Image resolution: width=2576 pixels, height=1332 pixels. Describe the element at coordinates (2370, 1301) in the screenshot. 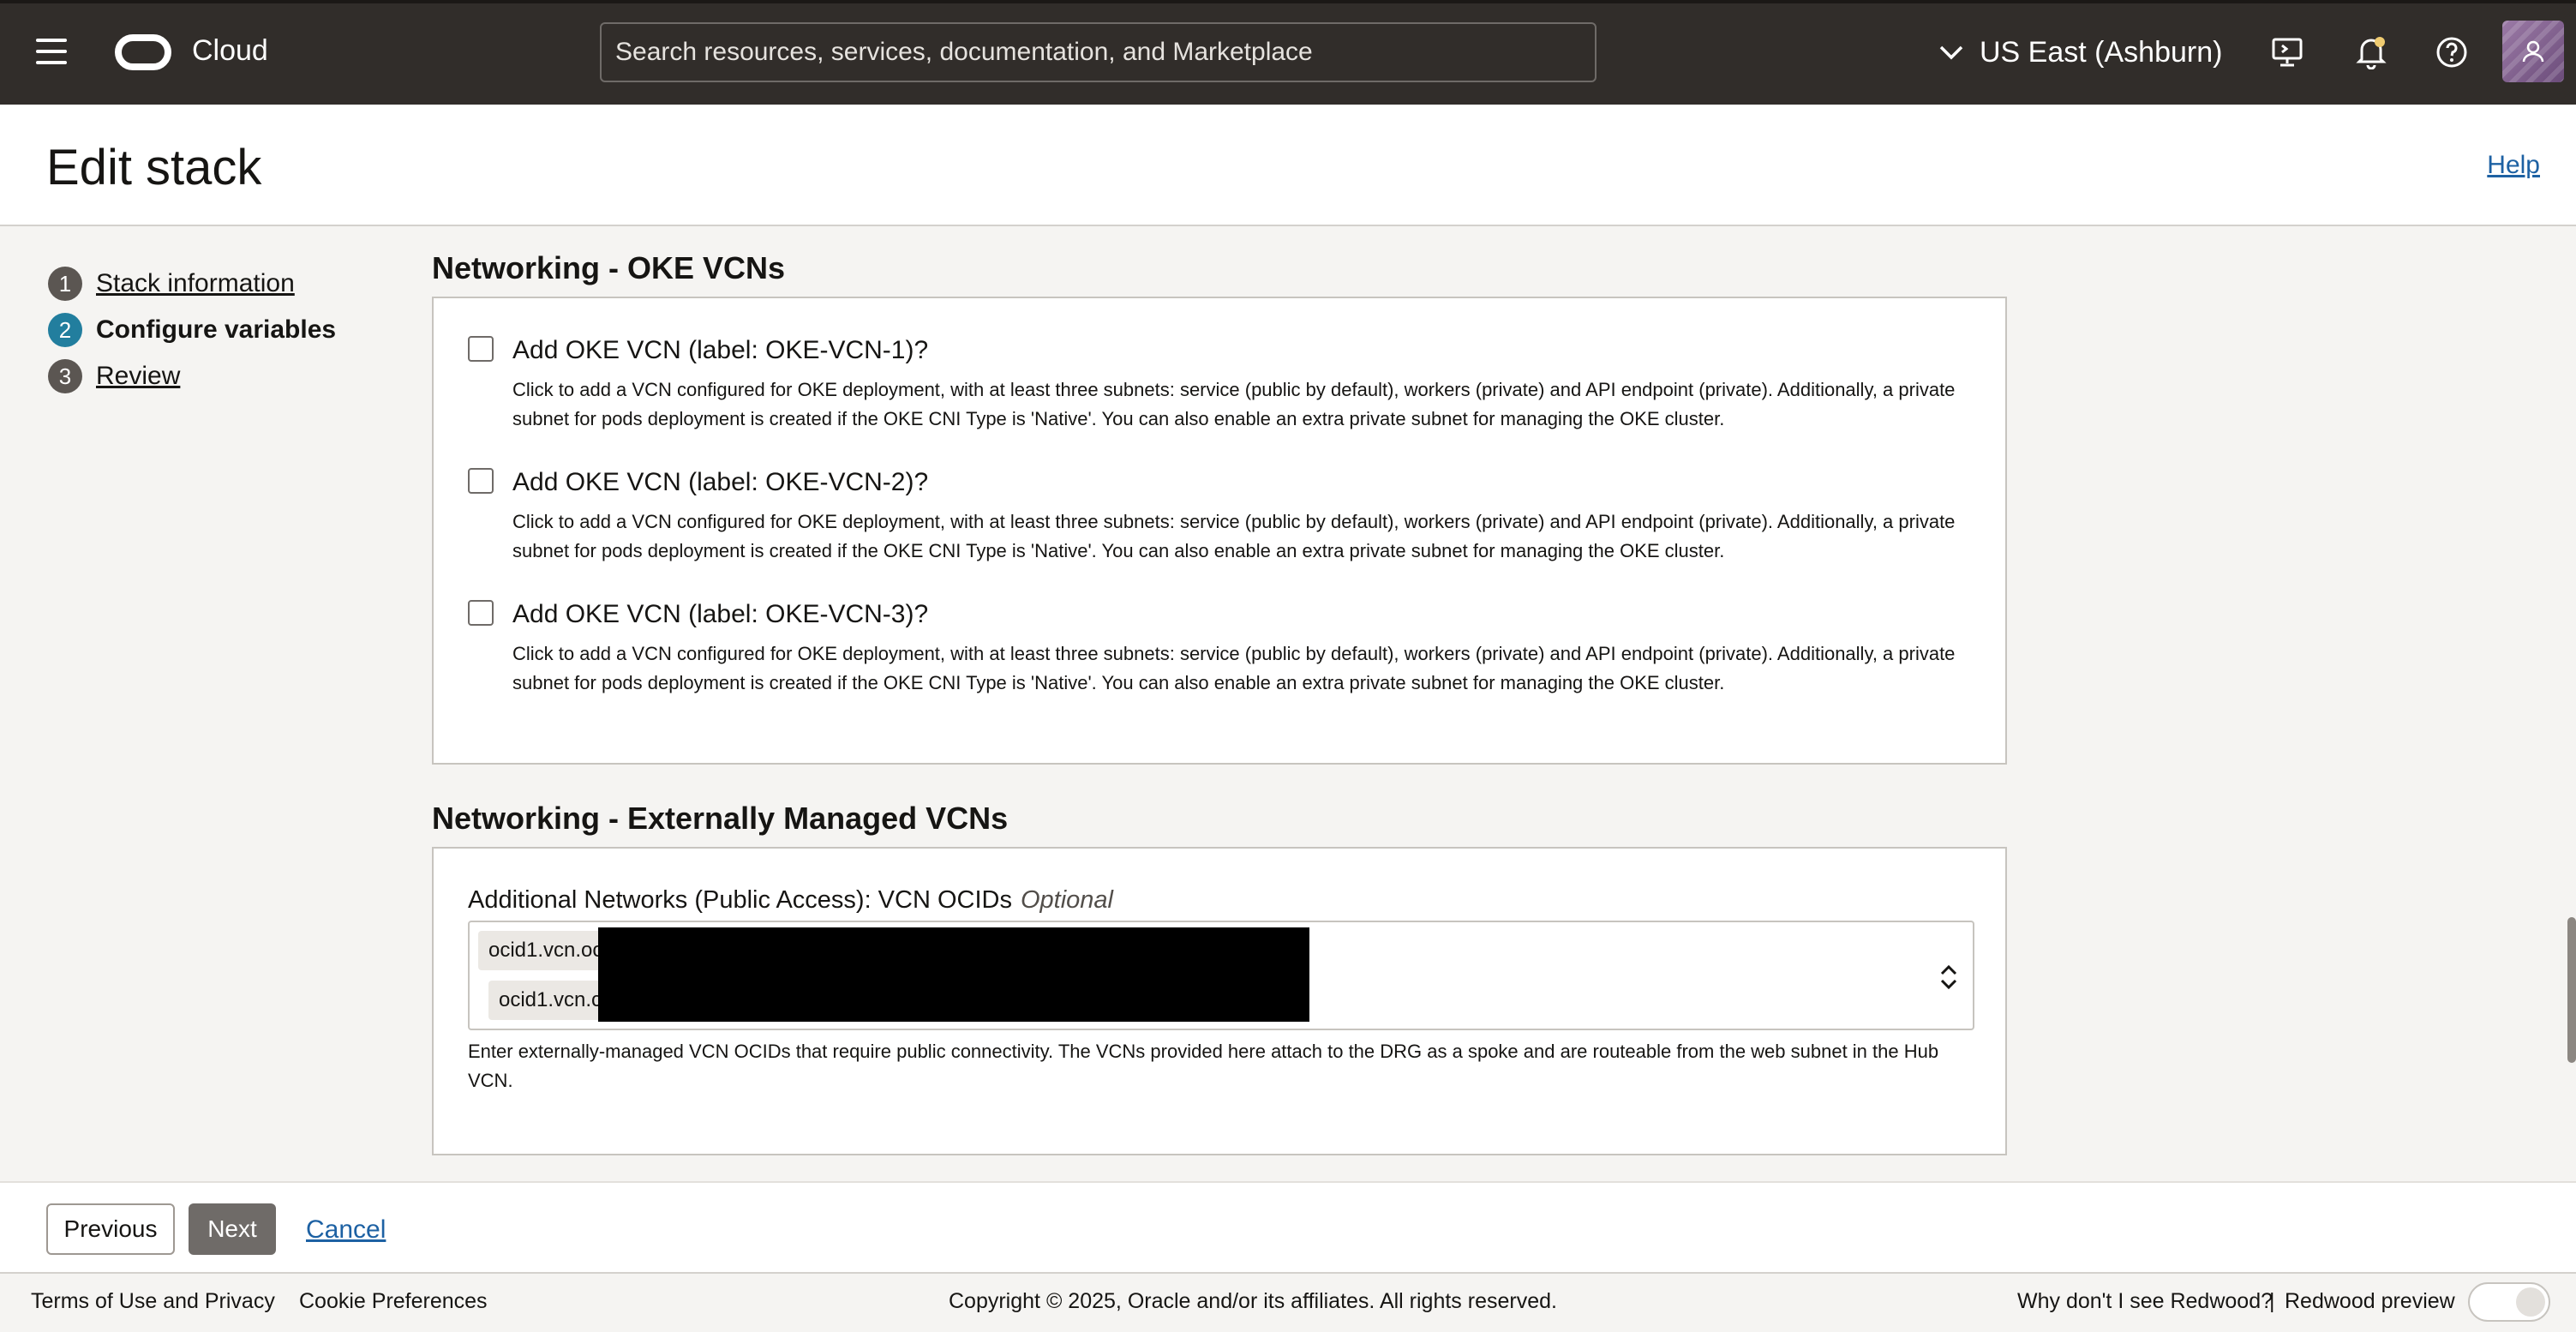

I see `redwood-preview-label: Redwood preview` at that location.